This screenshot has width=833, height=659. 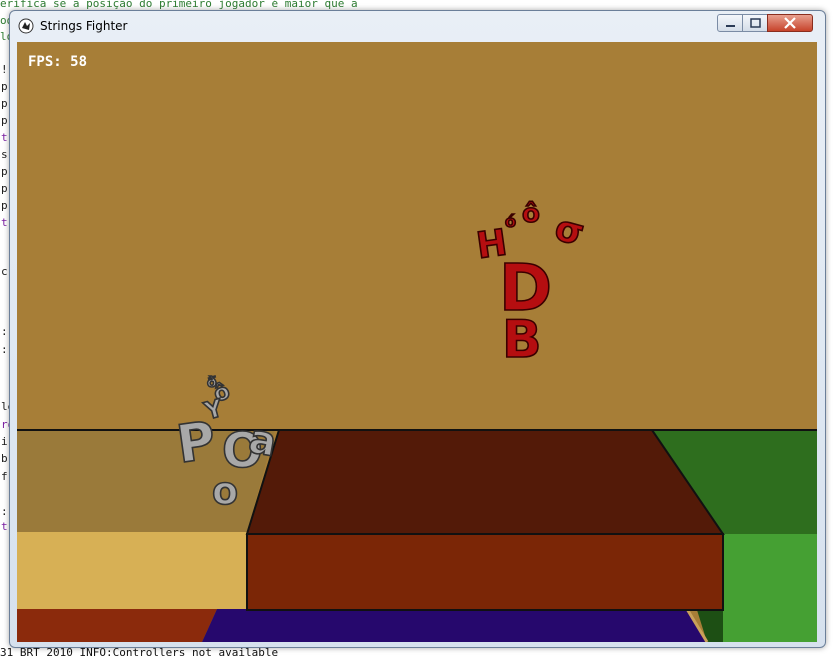 I want to click on floor-right-front, so click(x=770, y=588).